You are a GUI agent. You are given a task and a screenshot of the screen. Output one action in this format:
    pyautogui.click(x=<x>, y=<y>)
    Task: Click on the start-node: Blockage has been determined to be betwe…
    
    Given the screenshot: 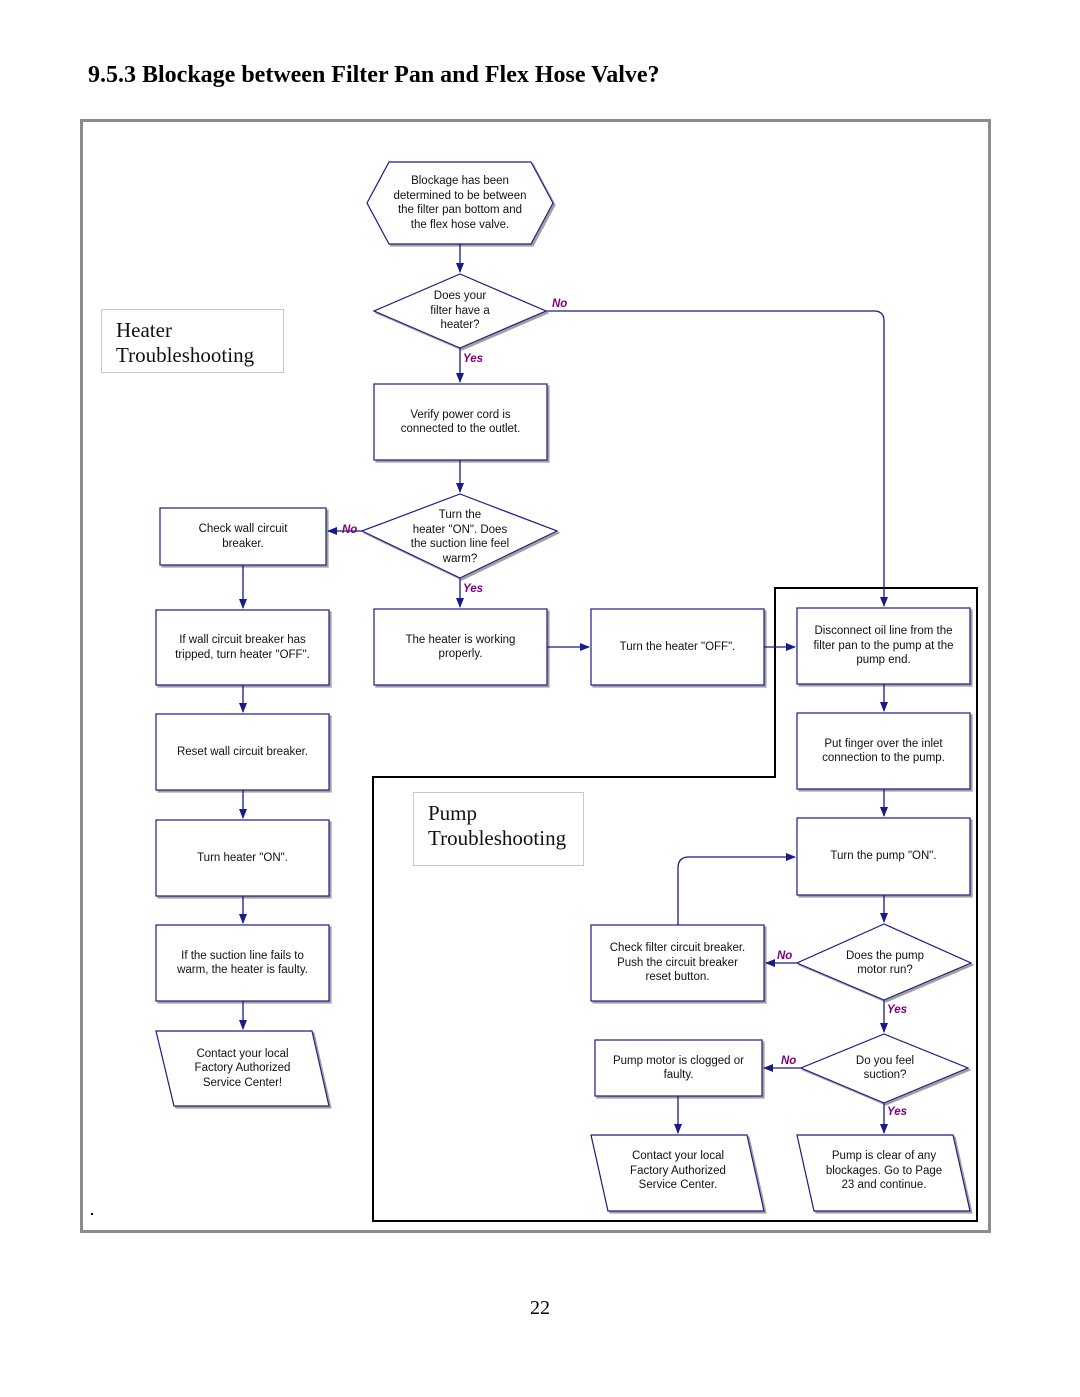 What is the action you would take?
    pyautogui.click(x=460, y=203)
    